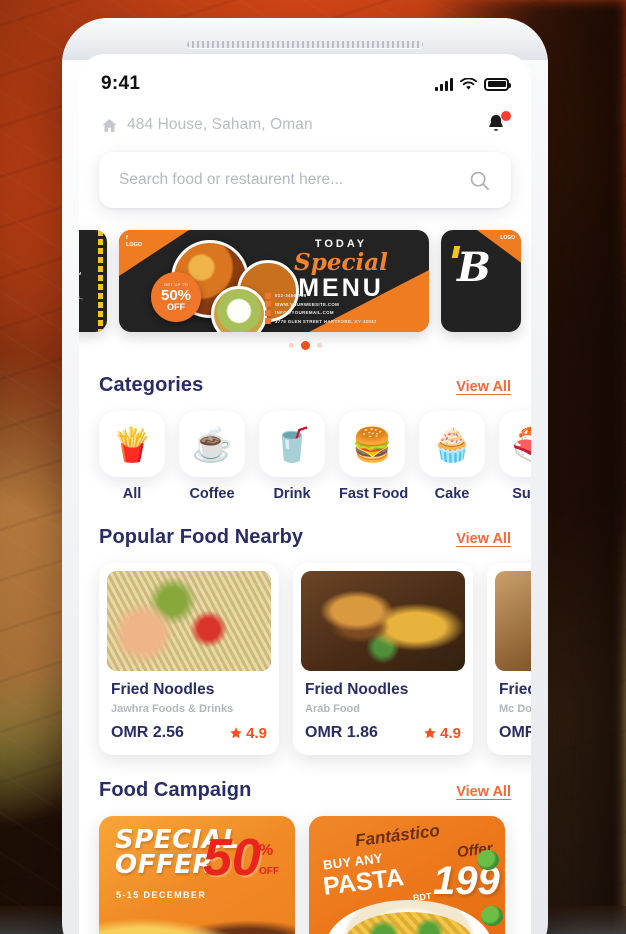 This screenshot has width=626, height=934. I want to click on badge-percent: 50%, so click(176, 295).